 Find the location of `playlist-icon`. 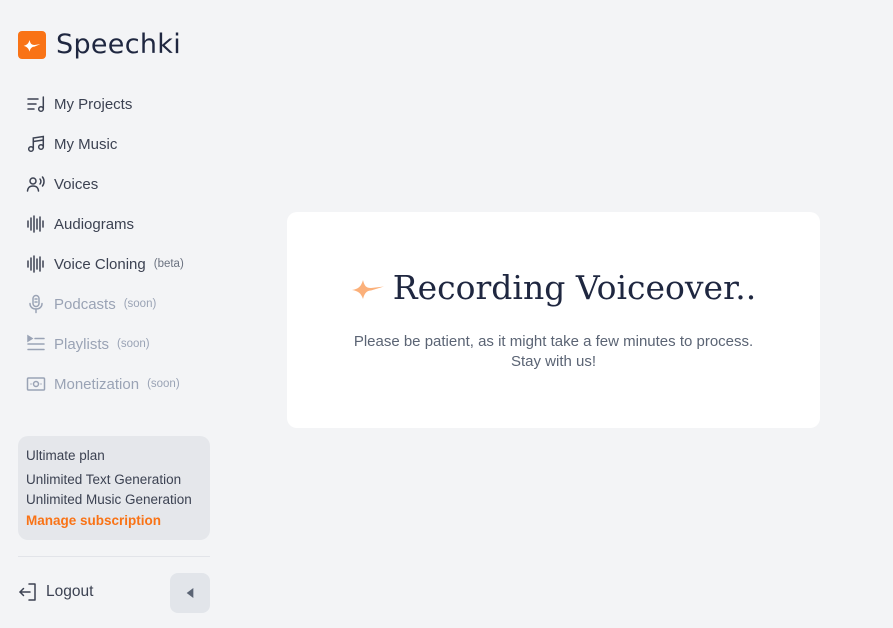

playlist-icon is located at coordinates (36, 344).